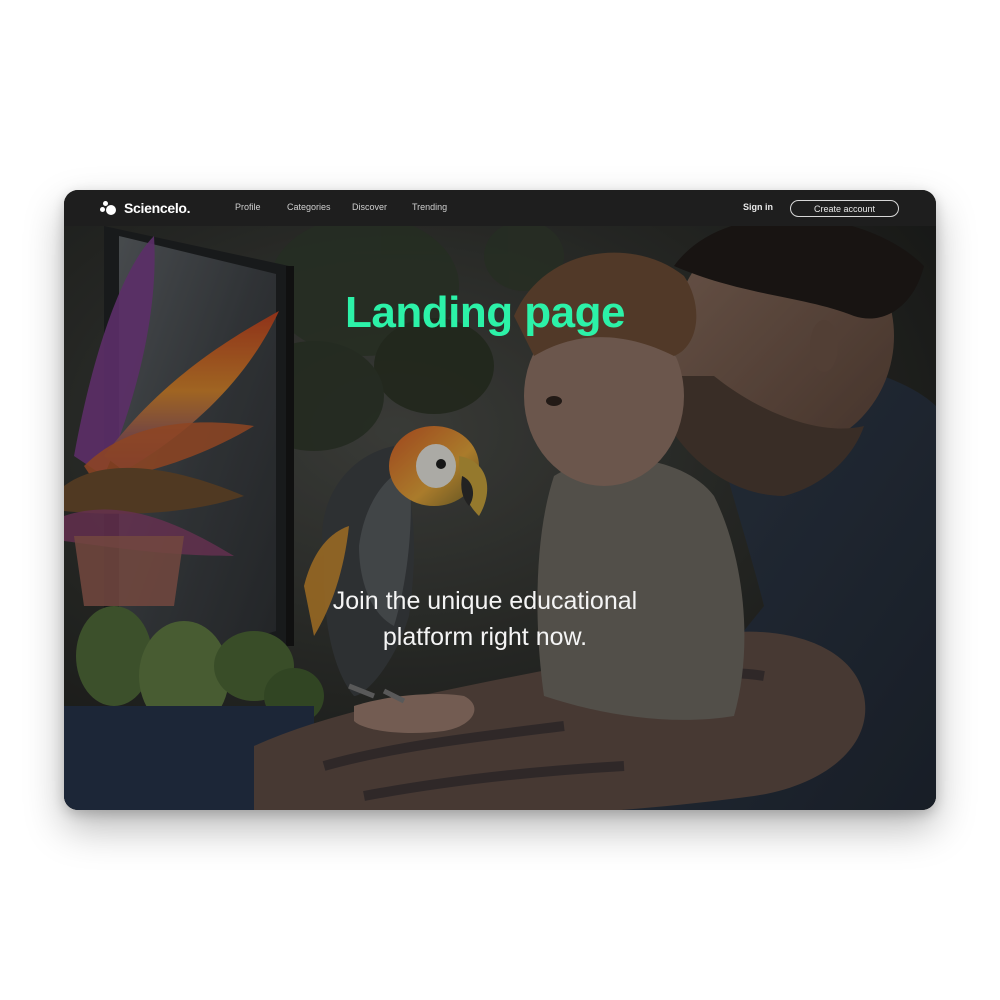  I want to click on logo-dots-icon, so click(110, 208).